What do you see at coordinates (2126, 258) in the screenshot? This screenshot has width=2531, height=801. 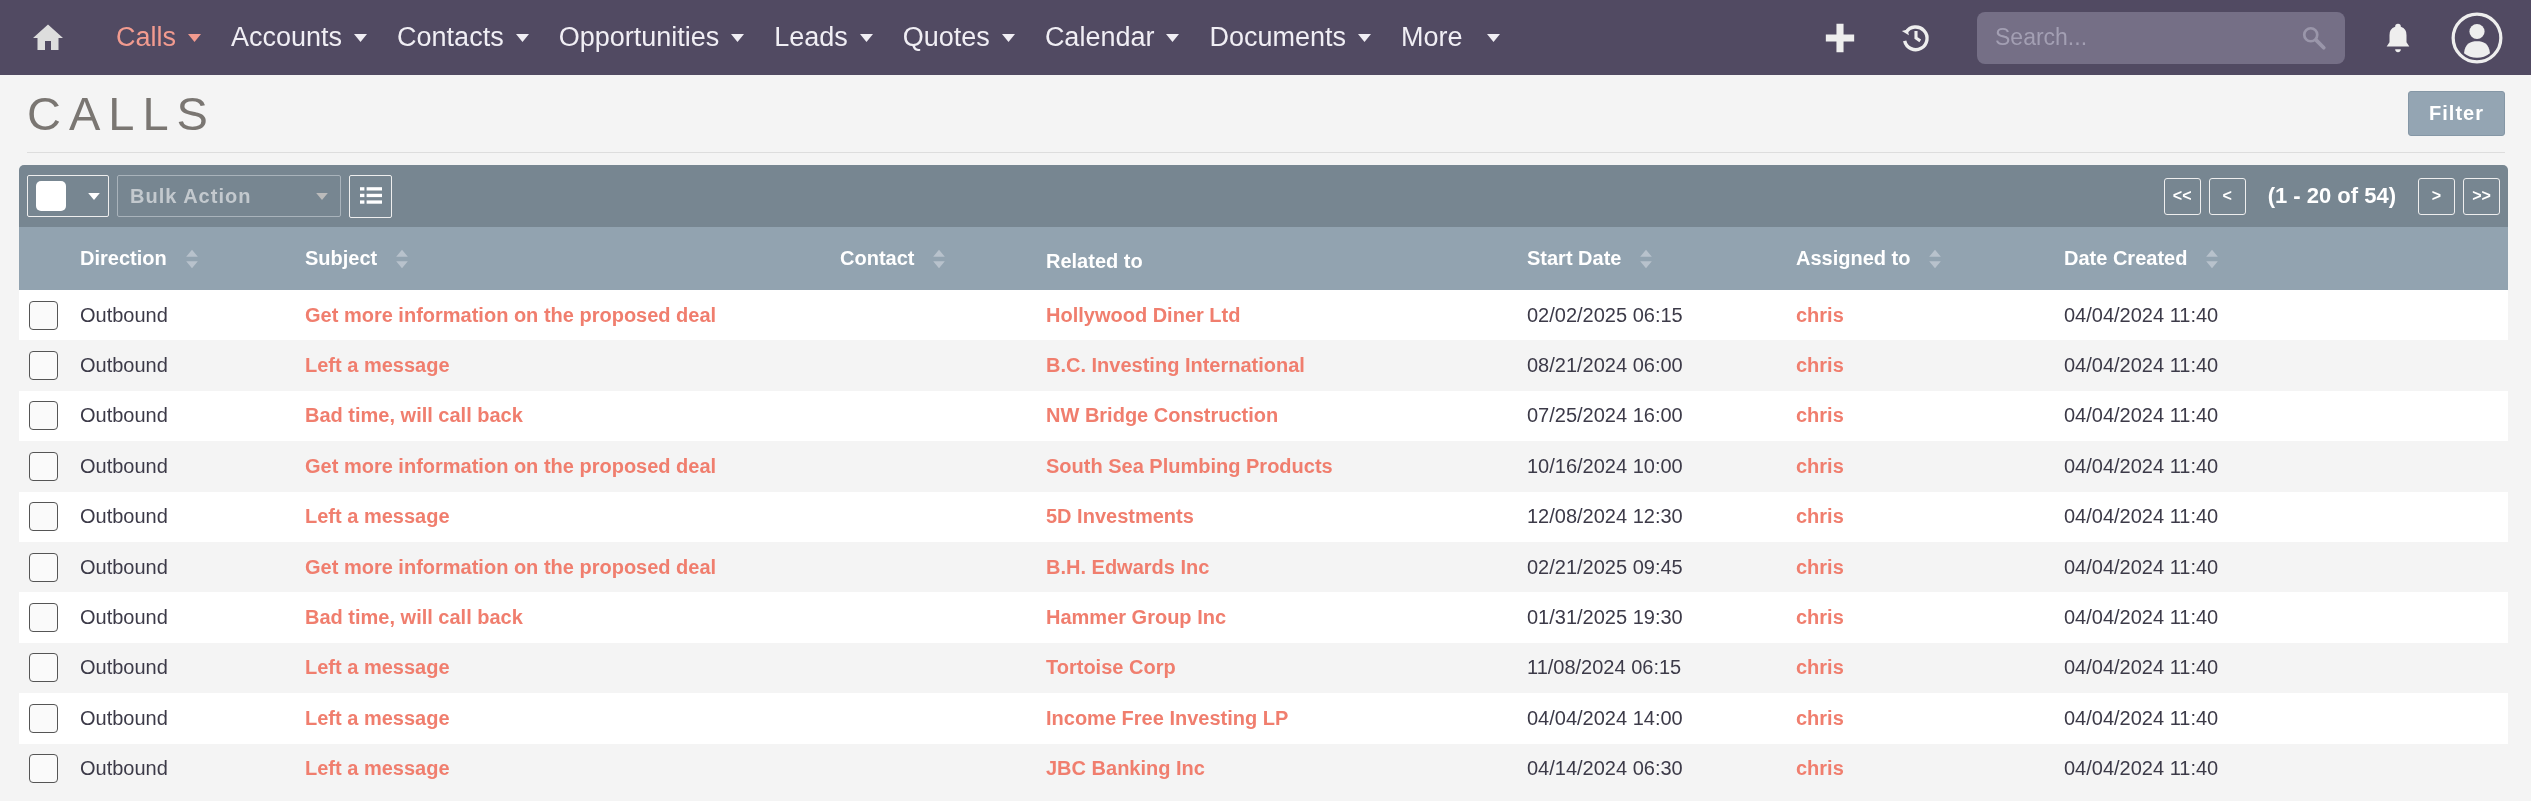 I see `column-header: Date Created` at bounding box center [2126, 258].